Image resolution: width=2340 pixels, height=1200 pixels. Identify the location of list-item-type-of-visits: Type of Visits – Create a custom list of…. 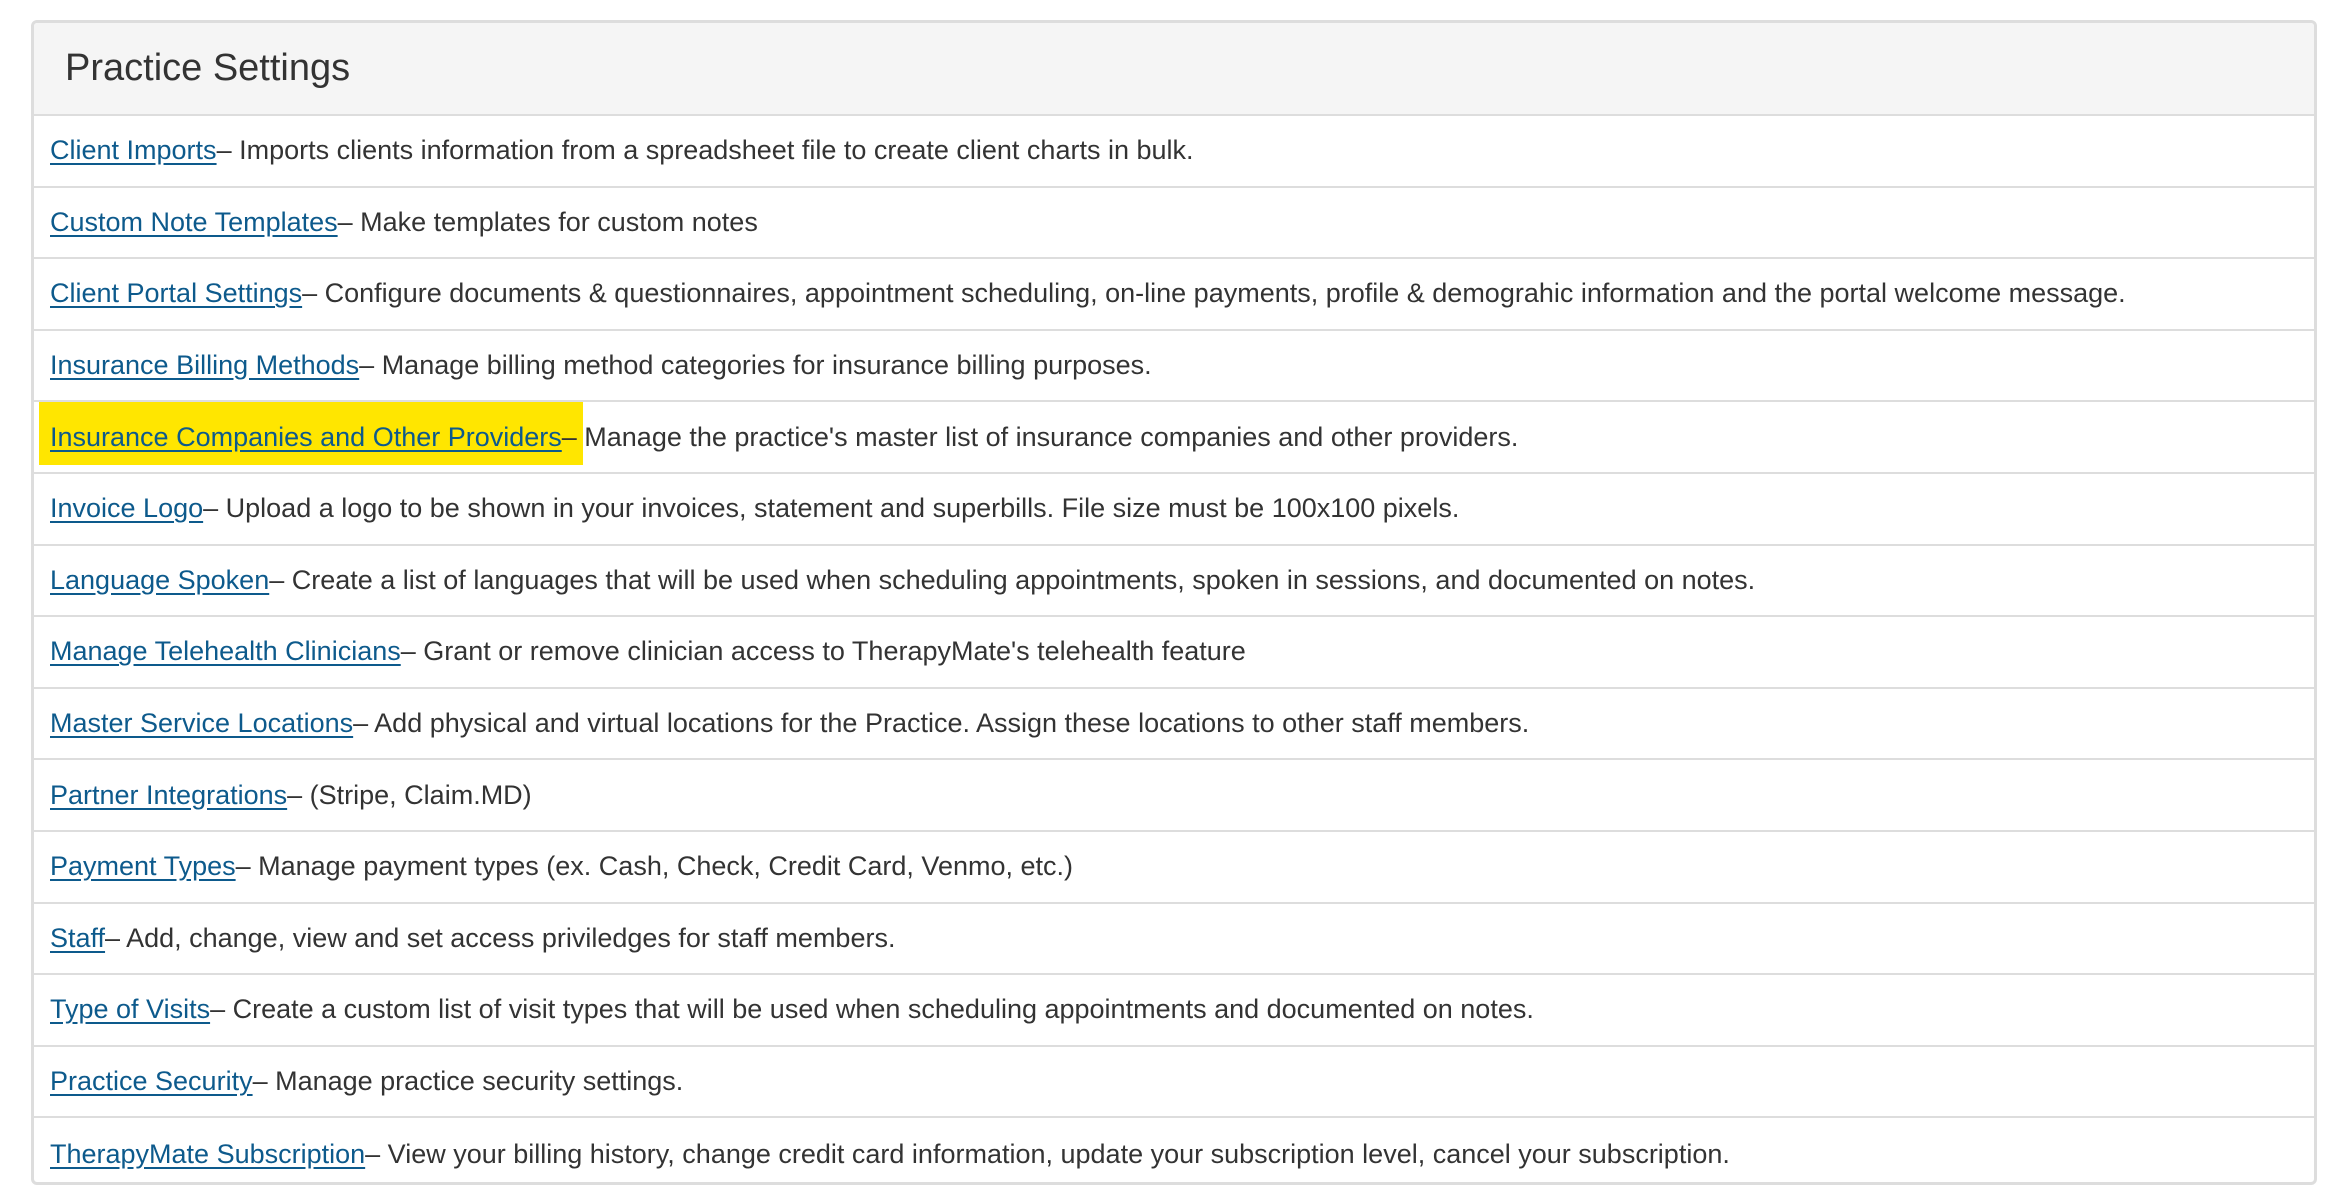
(1174, 1011).